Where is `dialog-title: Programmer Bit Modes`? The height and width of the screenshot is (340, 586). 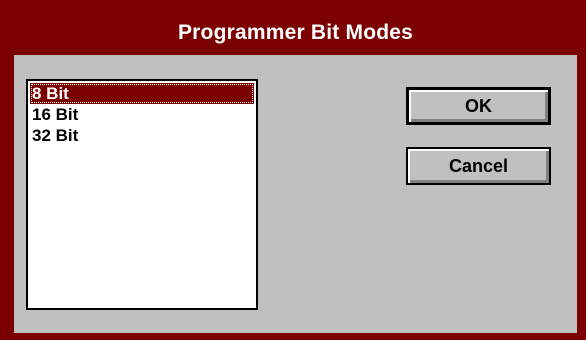 dialog-title: Programmer Bit Modes is located at coordinates (295, 32).